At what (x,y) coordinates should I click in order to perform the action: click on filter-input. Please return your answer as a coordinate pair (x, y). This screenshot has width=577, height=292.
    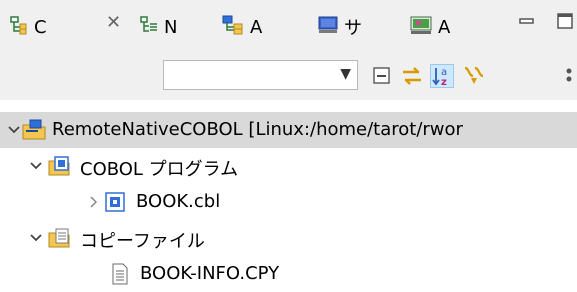
    Looking at the image, I should click on (248, 76).